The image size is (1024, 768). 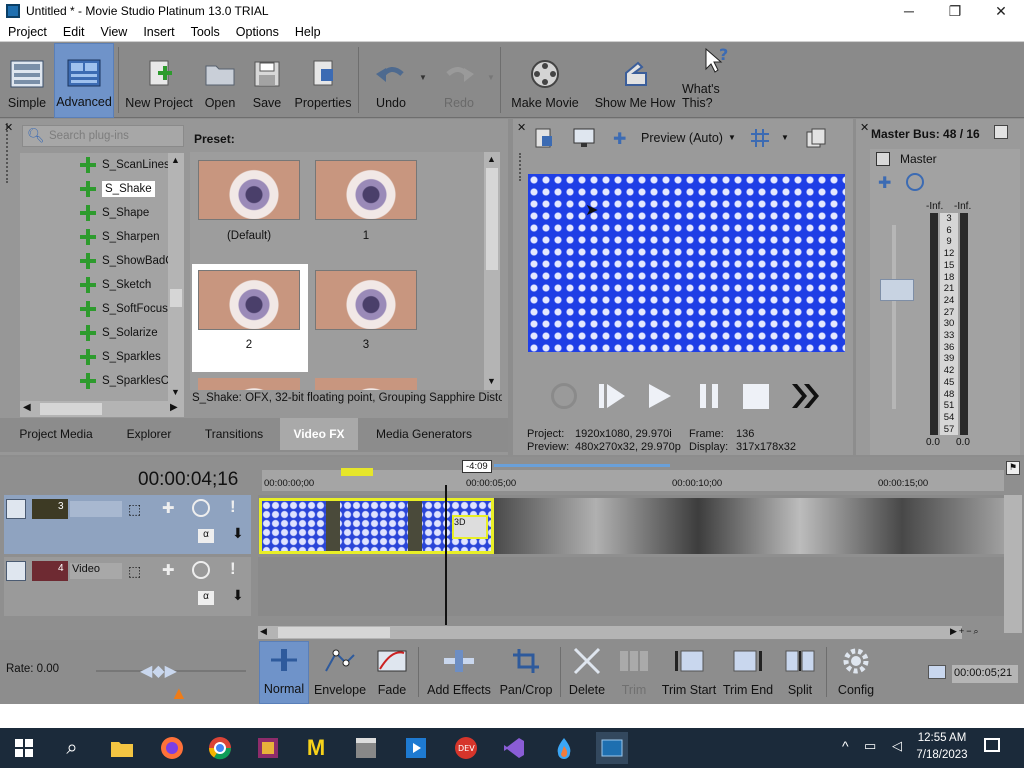 I want to click on rate-slider-thumb: ▲, so click(x=179, y=693).